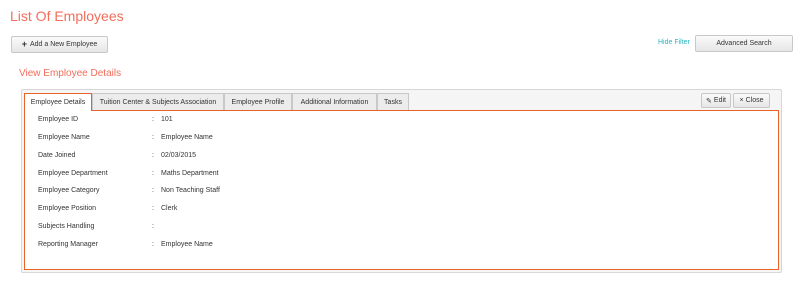 The height and width of the screenshot is (285, 800). What do you see at coordinates (58, 102) in the screenshot?
I see `tab-employee-details: Employee Details` at bounding box center [58, 102].